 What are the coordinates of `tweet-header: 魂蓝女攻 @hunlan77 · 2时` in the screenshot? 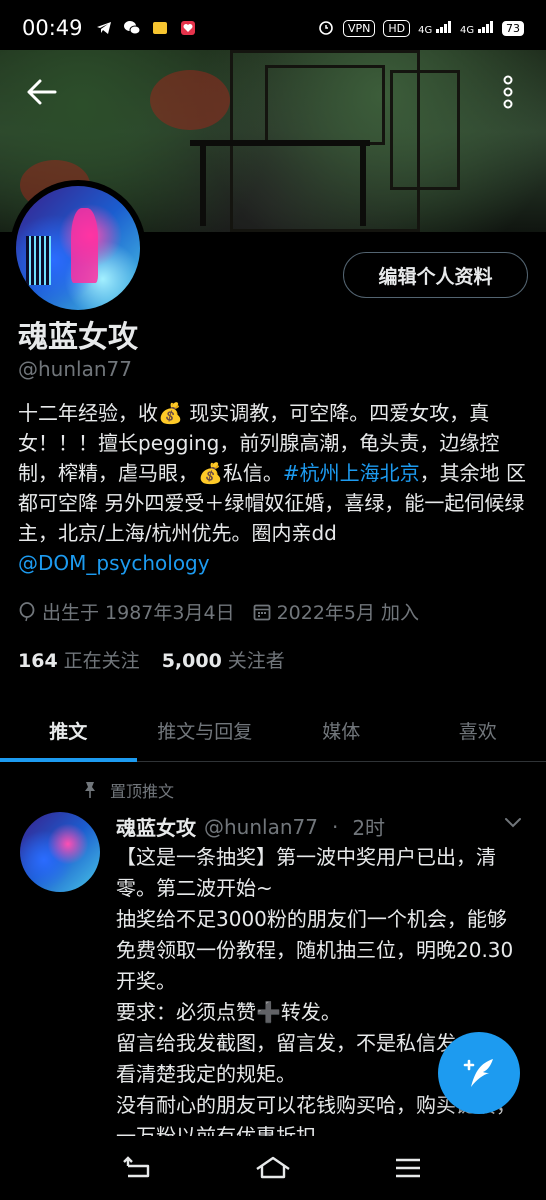 It's located at (250, 826).